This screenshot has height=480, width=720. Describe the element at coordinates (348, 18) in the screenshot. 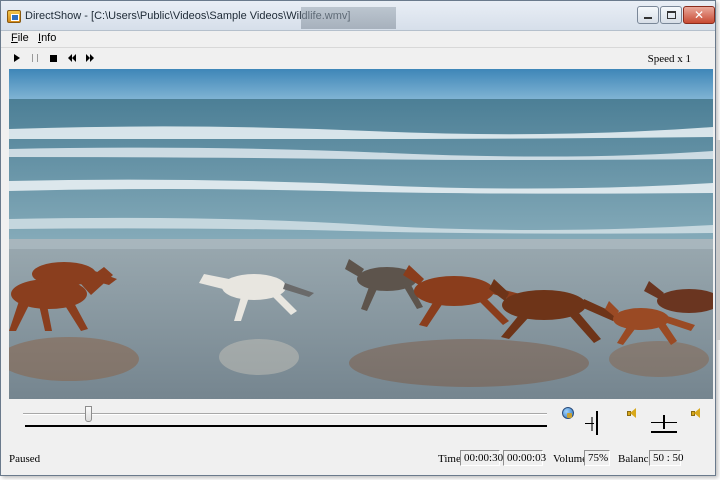

I see `title-overlay` at that location.